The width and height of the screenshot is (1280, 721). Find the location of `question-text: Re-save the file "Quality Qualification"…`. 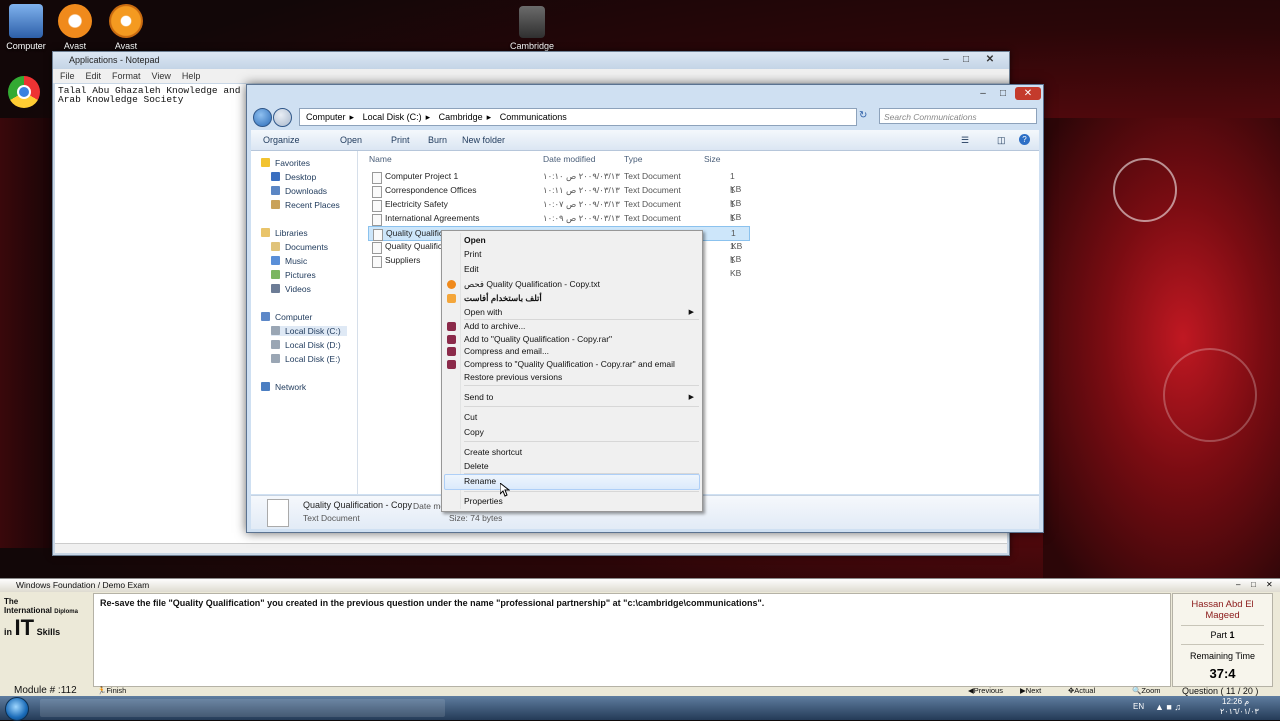

question-text: Re-save the file "Quality Qualification"… is located at coordinates (432, 603).